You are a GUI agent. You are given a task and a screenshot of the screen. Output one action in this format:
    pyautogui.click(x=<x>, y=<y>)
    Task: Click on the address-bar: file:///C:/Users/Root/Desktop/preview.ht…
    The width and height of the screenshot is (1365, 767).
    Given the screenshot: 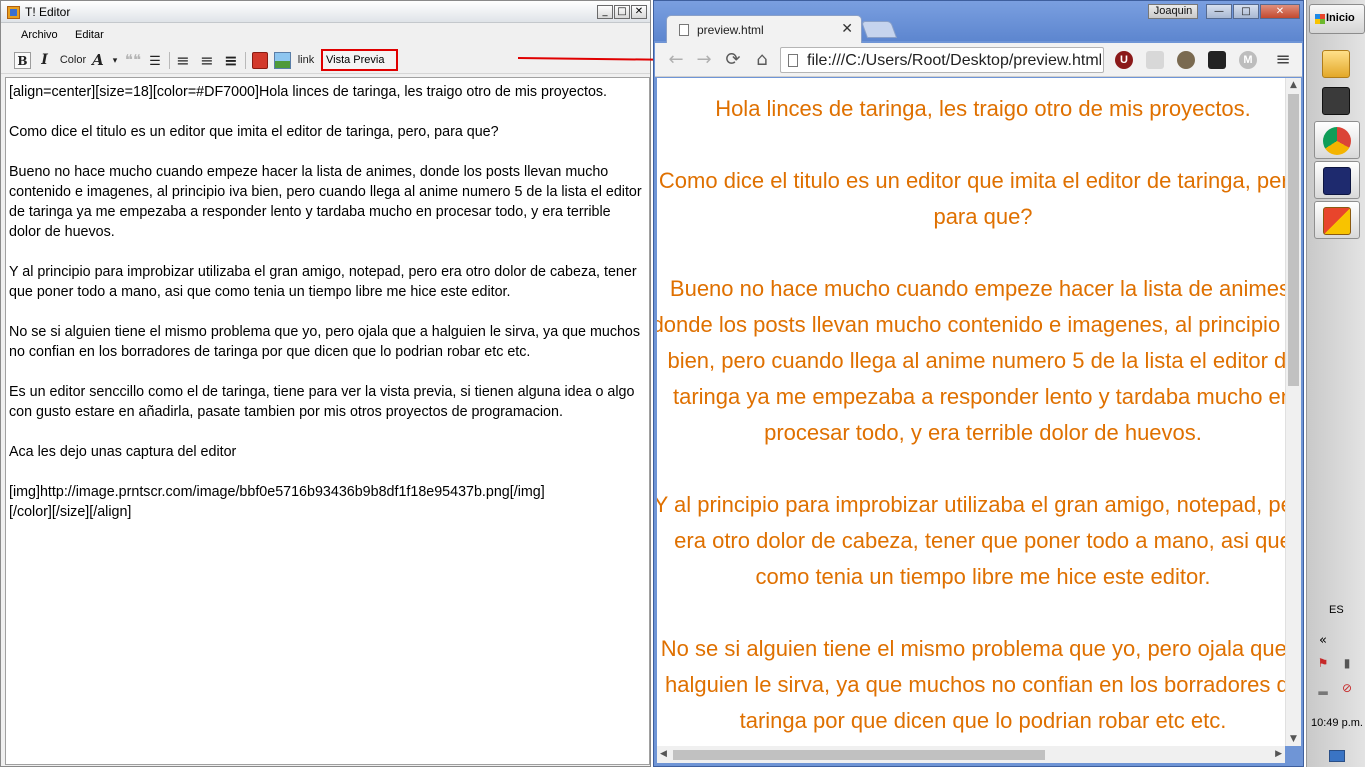 What is the action you would take?
    pyautogui.click(x=942, y=60)
    